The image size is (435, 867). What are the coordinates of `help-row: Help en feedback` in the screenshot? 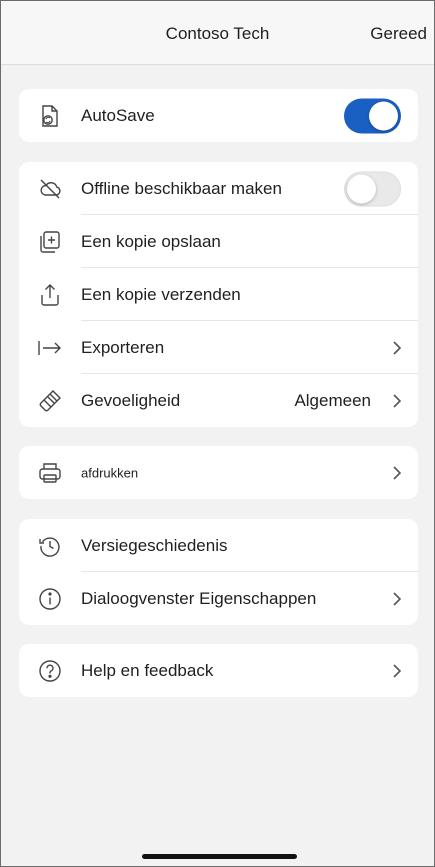 It's located at (218, 670).